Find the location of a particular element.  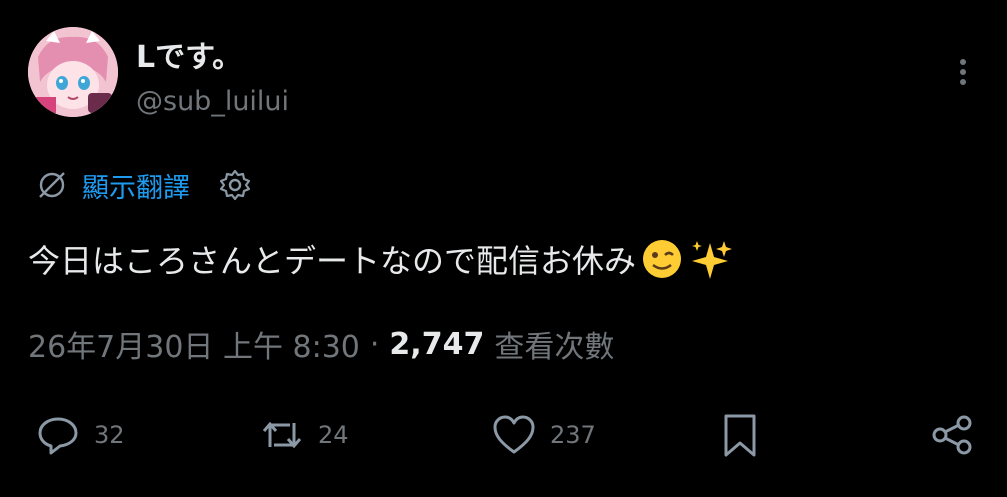

share-icon is located at coordinates (952, 435).